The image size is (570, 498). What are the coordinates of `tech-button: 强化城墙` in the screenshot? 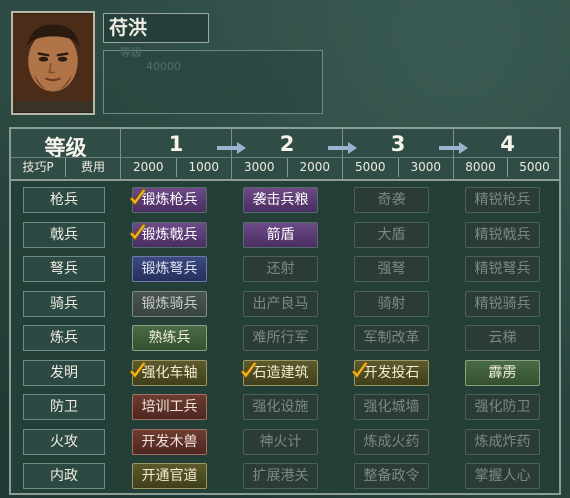 It's located at (391, 407).